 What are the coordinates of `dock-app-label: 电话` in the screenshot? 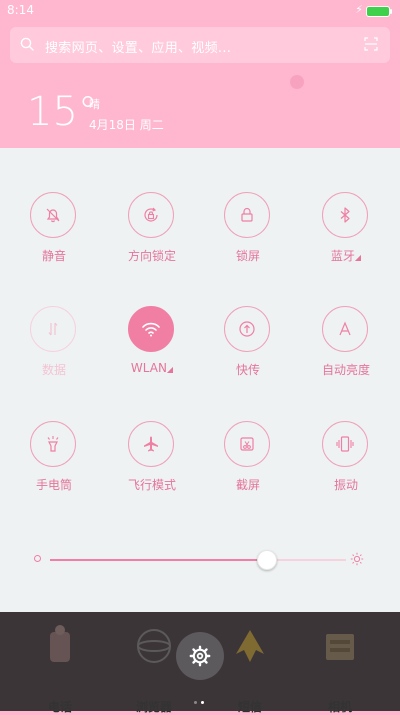 It's located at (59, 707).